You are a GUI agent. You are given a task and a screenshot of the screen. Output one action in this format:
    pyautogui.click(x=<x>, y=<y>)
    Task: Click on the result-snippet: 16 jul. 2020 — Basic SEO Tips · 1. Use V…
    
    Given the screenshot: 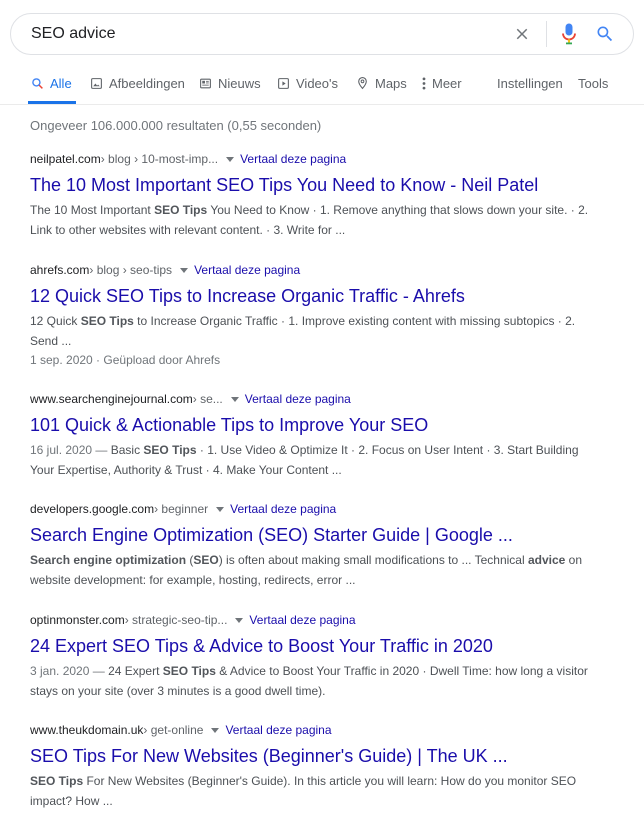 What is the action you would take?
    pyautogui.click(x=310, y=460)
    